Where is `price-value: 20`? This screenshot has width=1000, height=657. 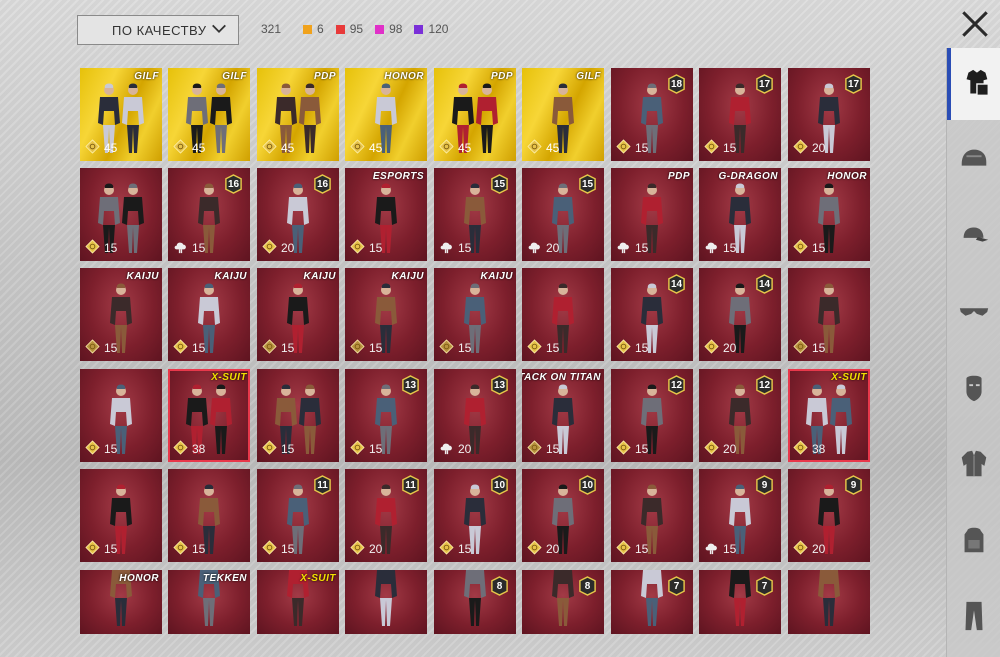 price-value: 20 is located at coordinates (376, 549).